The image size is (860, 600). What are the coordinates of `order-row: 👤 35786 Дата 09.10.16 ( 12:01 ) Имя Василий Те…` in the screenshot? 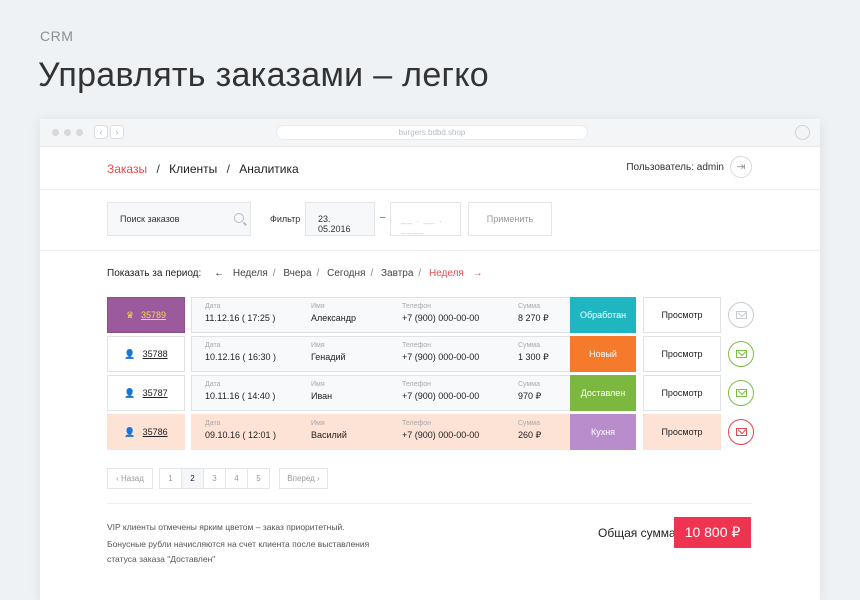 It's located at (432, 432).